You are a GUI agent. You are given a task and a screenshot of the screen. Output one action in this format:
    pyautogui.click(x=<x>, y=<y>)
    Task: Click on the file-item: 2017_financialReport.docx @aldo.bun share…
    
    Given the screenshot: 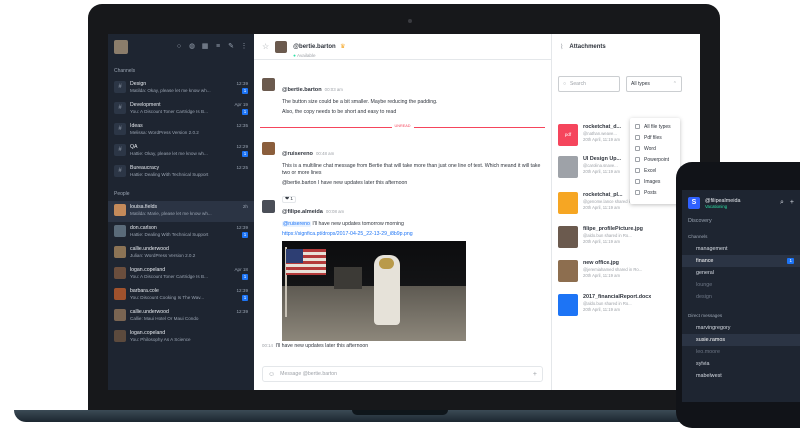 What is the action you would take?
    pyautogui.click(x=623, y=309)
    